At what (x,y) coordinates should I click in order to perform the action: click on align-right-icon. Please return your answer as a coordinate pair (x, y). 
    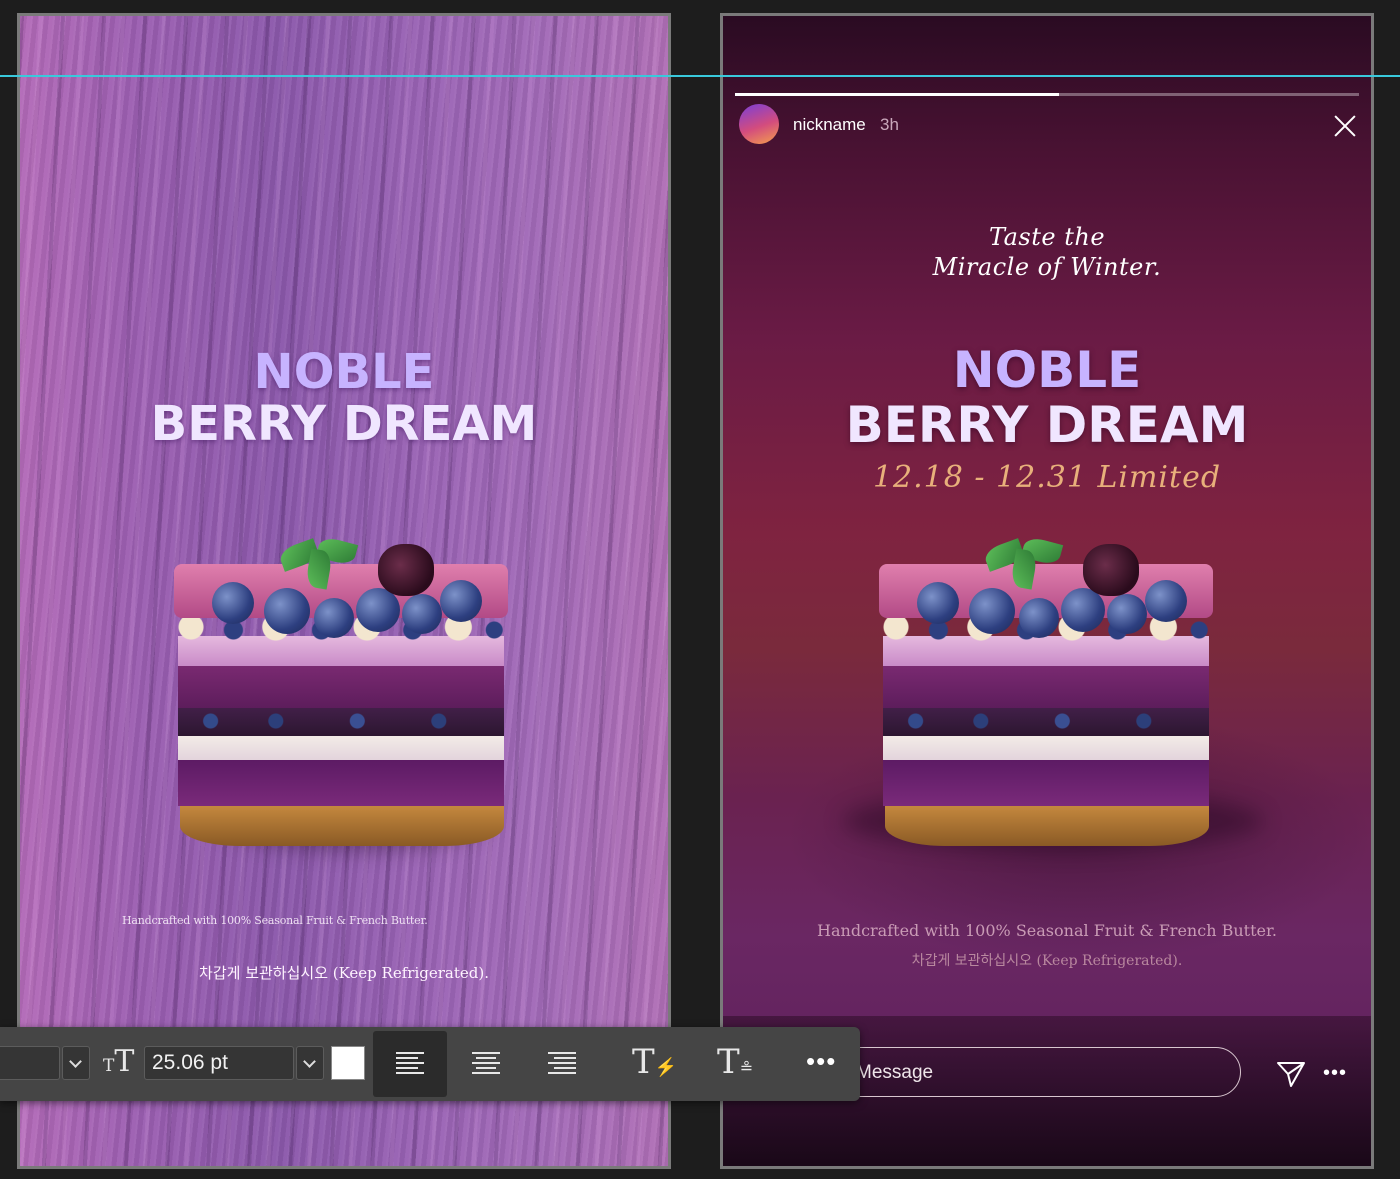
    Looking at the image, I should click on (562, 1064).